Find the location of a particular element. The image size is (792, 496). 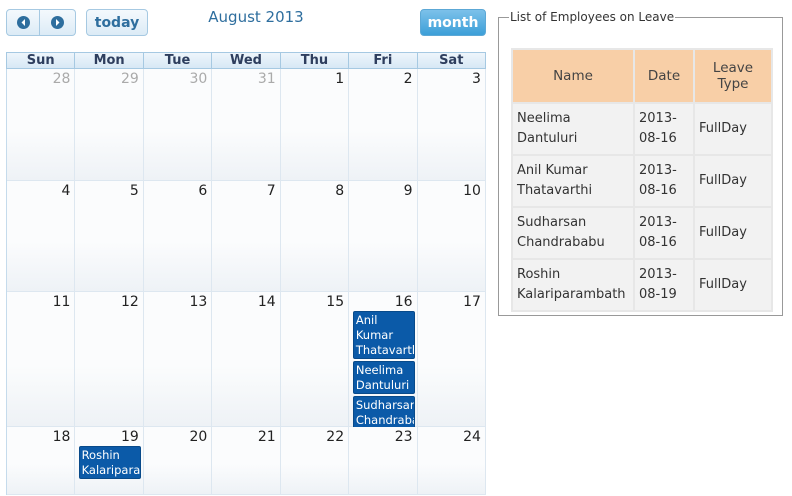

day-number: 21 is located at coordinates (266, 437).